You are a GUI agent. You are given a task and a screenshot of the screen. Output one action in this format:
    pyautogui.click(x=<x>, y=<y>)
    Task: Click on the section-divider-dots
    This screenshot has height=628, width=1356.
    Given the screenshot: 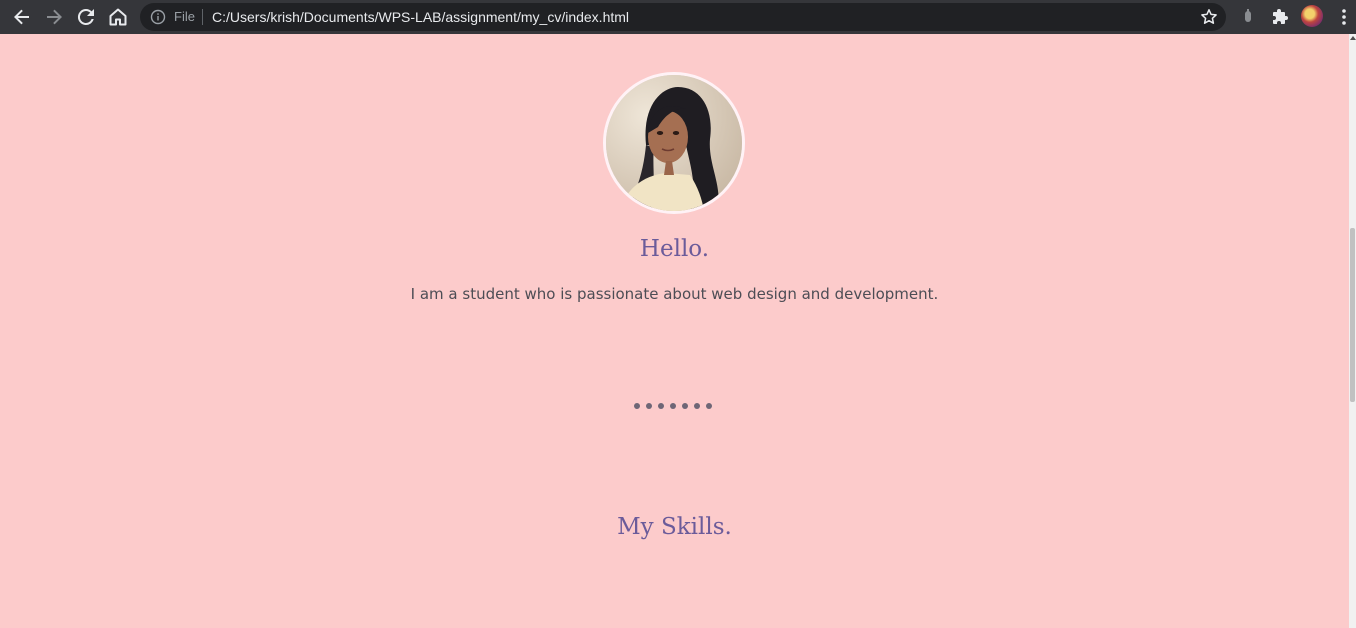 What is the action you would take?
    pyautogui.click(x=673, y=406)
    